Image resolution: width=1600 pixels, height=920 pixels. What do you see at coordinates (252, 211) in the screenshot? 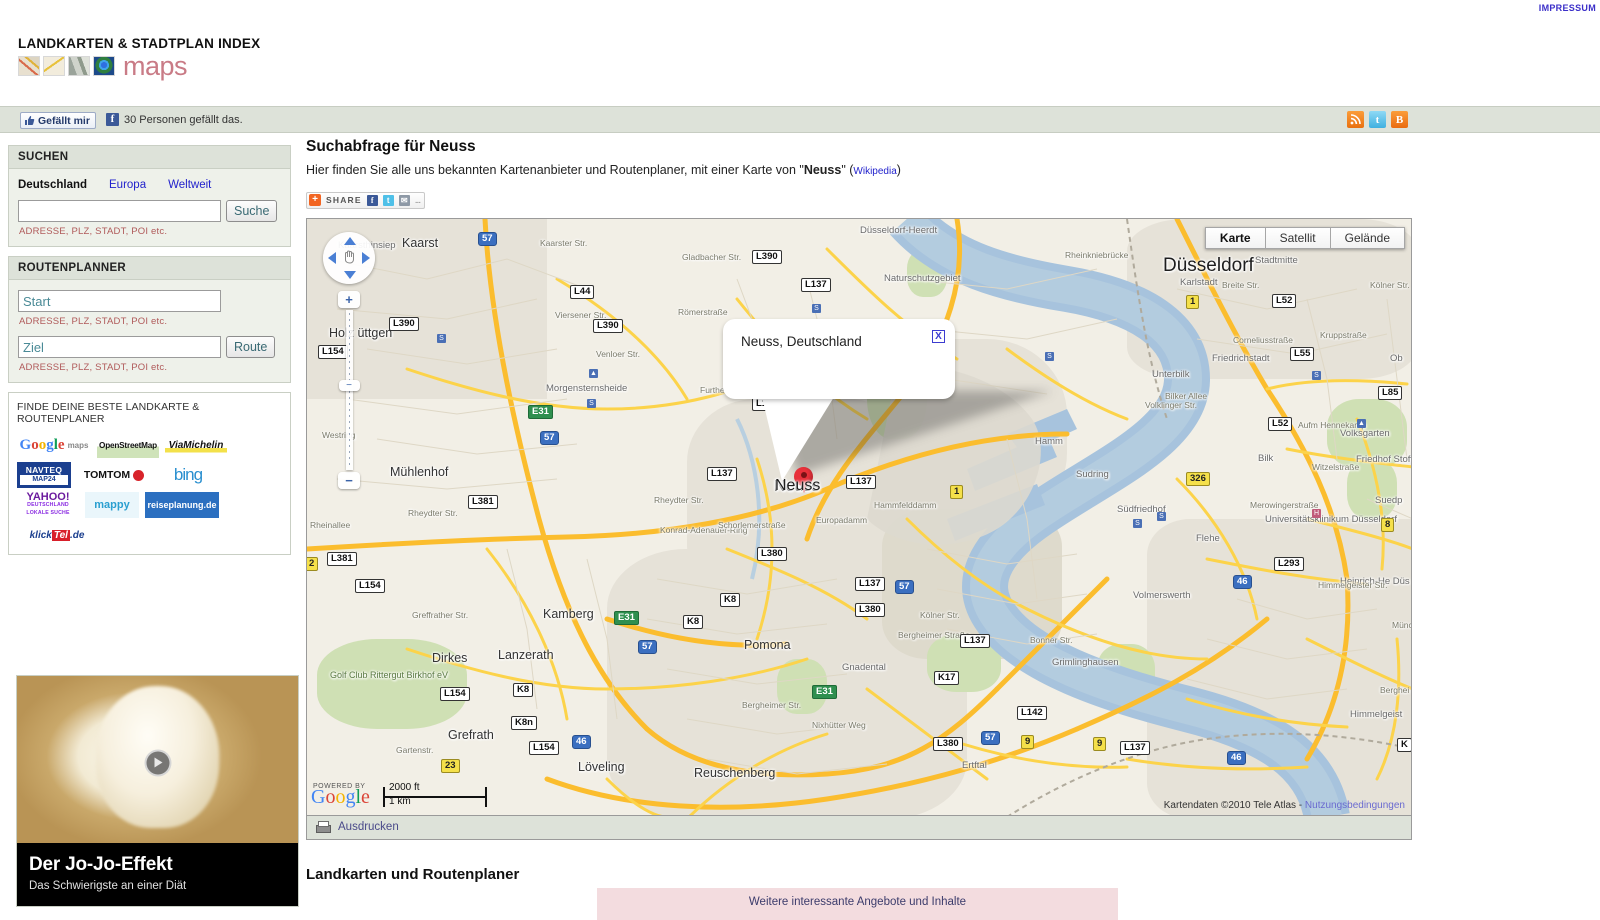
I see `search-button: Suche` at bounding box center [252, 211].